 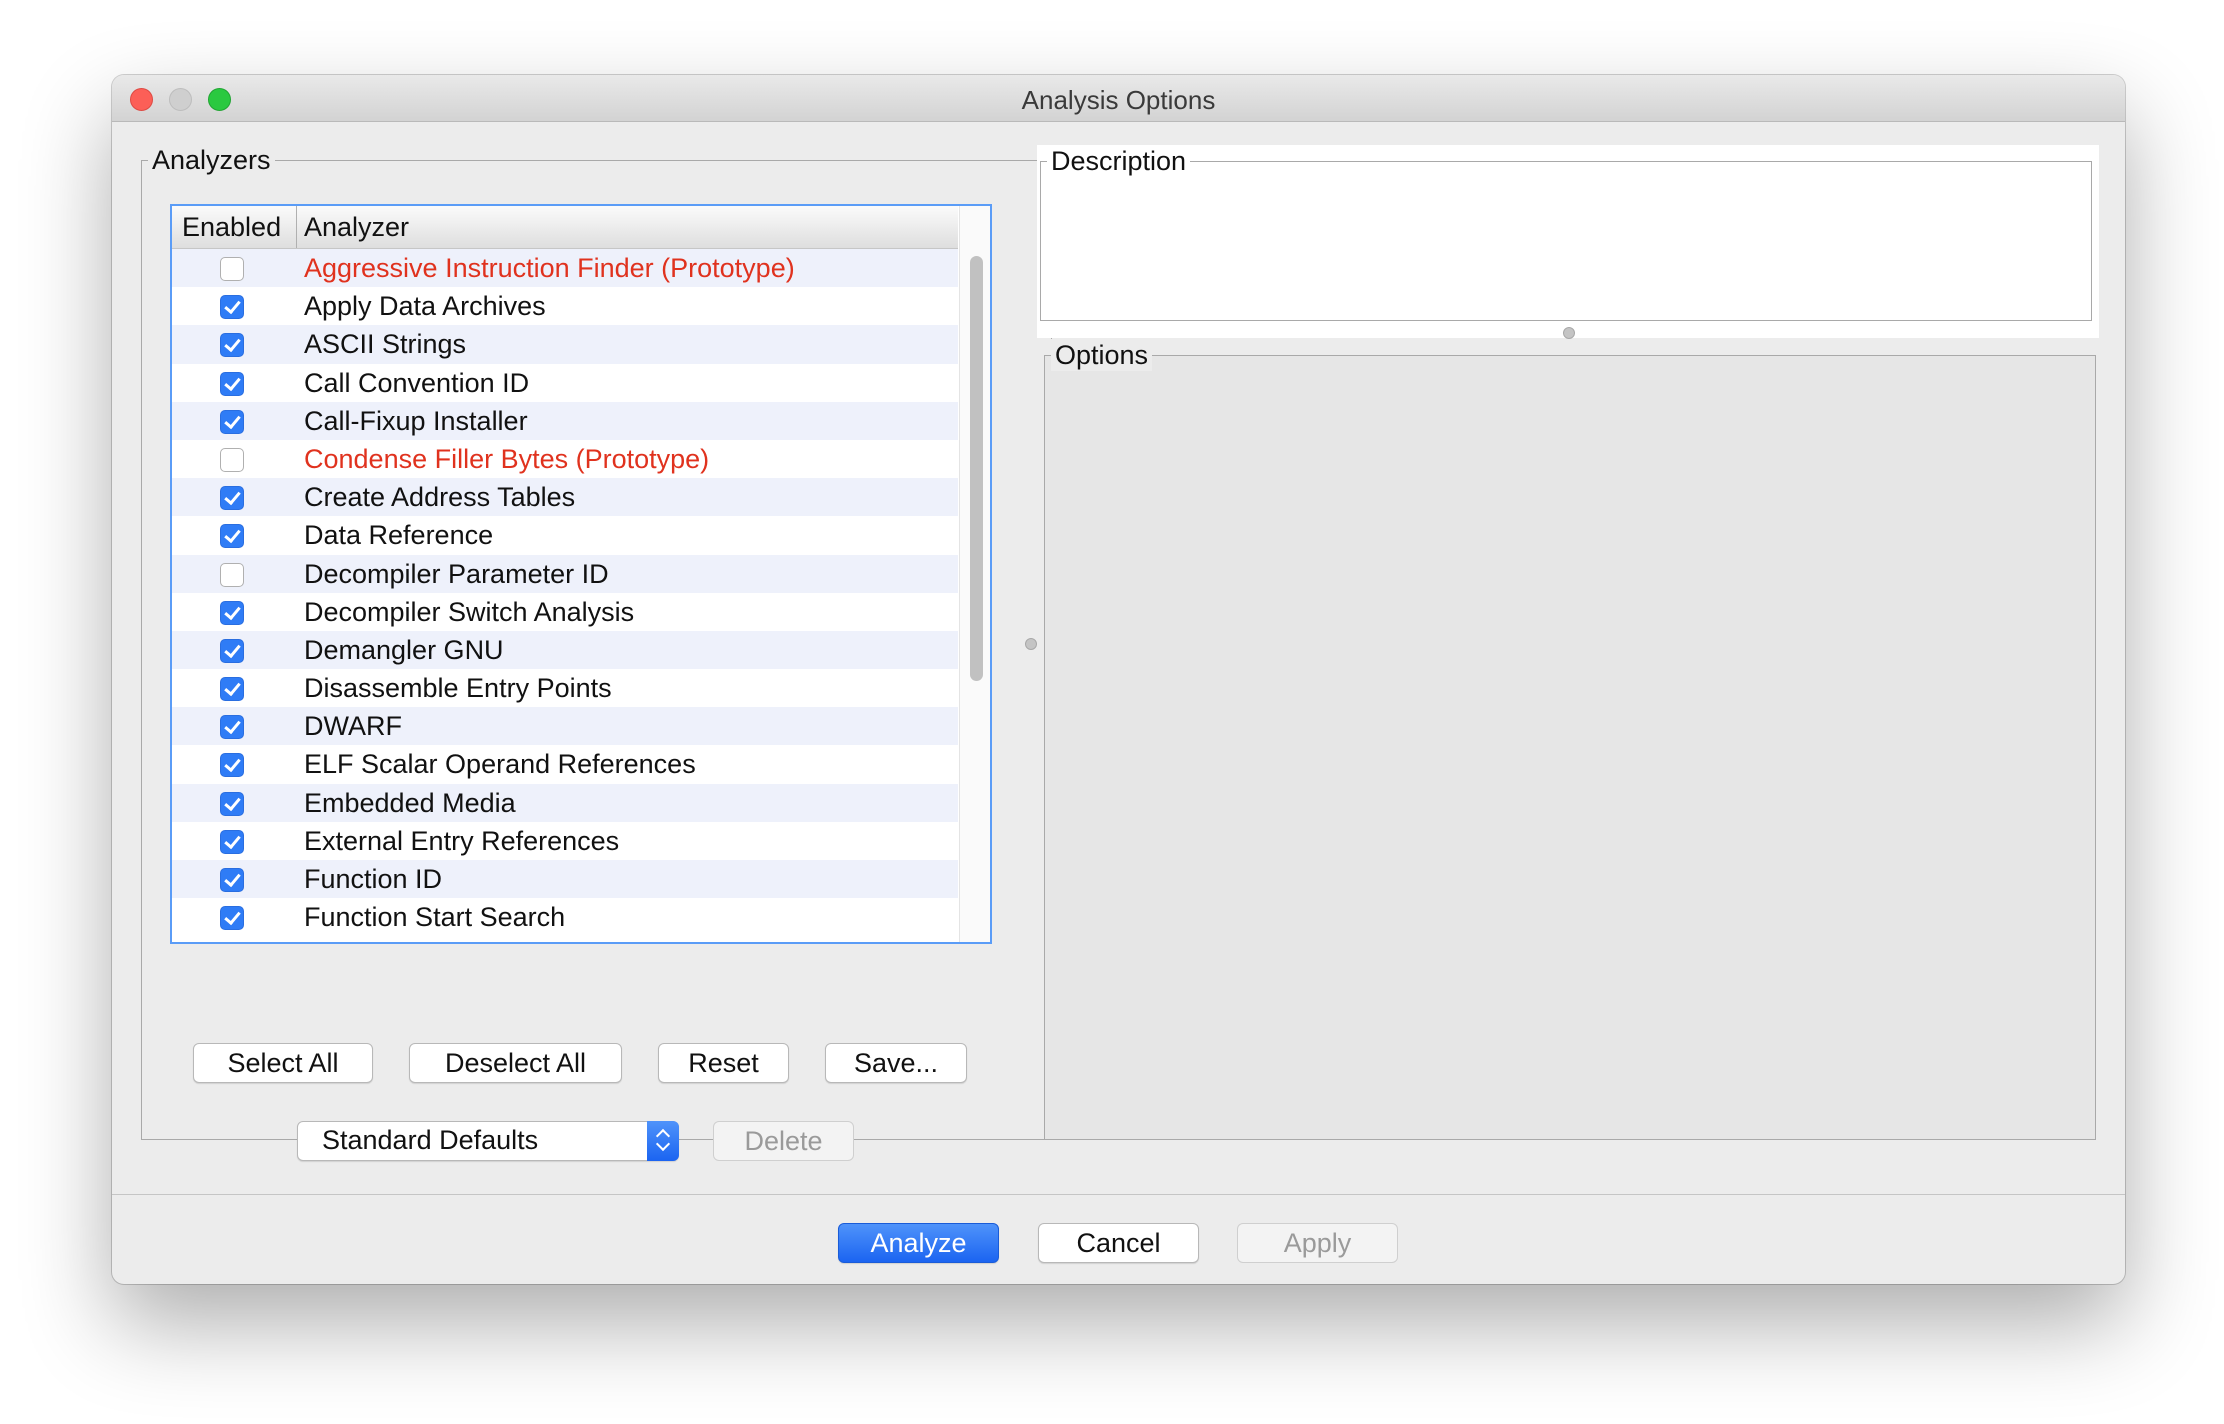 I want to click on table-row: Decompiler Parameter ID, so click(x=565, y=573).